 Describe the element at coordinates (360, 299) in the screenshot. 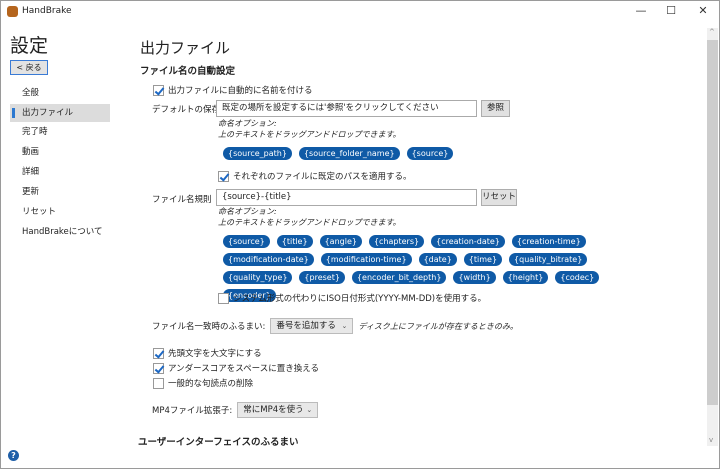

I see `iso-date-label: システム形式の代わりにISO日付形式(YYYY-MM-DD)を使用する。` at that location.